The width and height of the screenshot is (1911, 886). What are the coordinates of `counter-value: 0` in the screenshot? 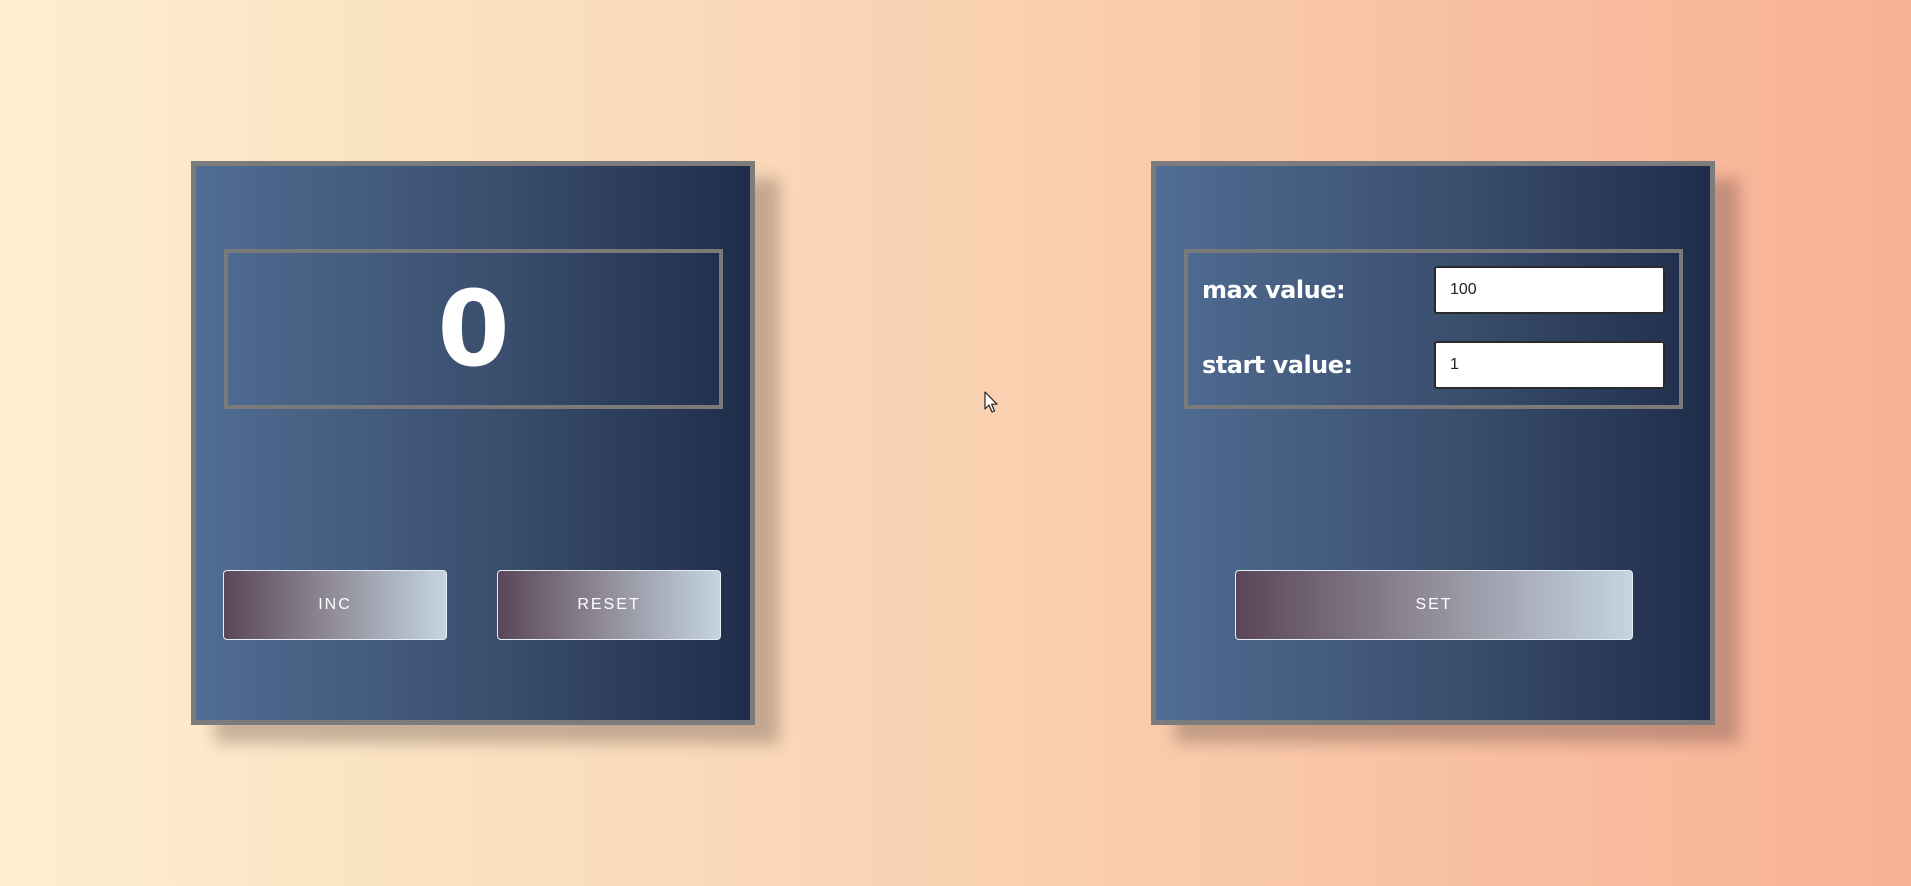 It's located at (473, 329).